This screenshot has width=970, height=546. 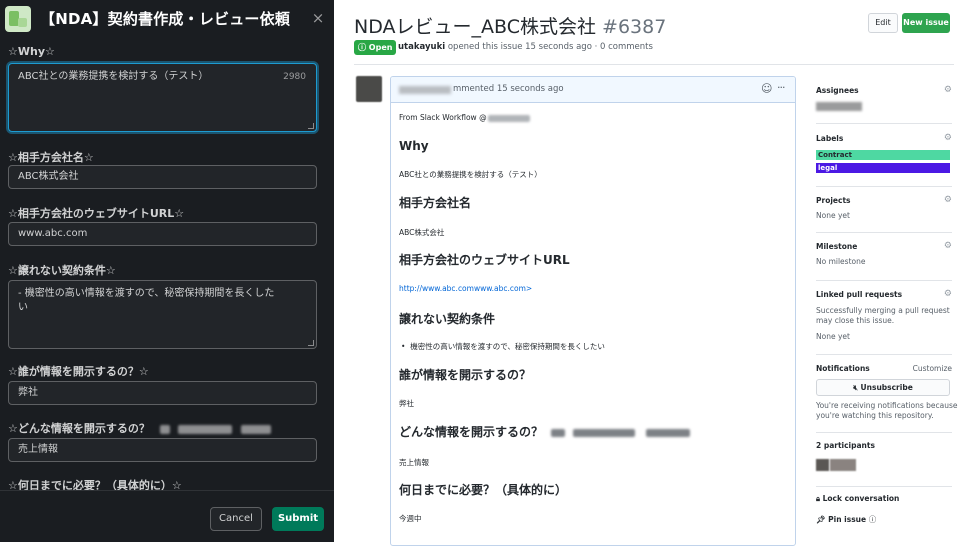 I want to click on company-name-label: ☆相手方会社名☆, so click(x=51, y=157).